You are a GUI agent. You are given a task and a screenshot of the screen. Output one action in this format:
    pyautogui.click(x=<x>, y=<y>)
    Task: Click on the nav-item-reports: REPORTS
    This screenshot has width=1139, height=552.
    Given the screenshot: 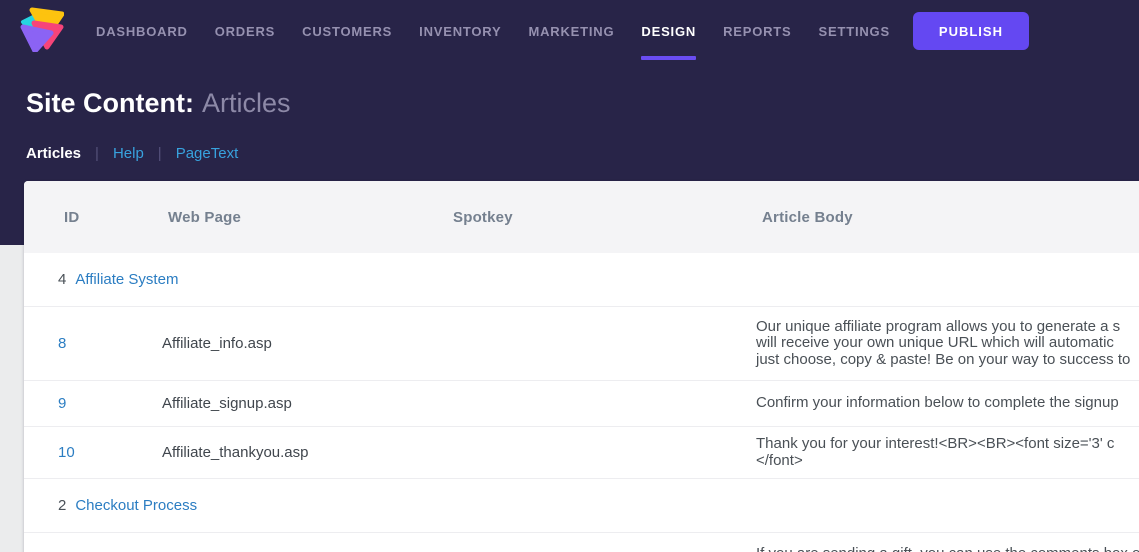 What is the action you would take?
    pyautogui.click(x=757, y=31)
    